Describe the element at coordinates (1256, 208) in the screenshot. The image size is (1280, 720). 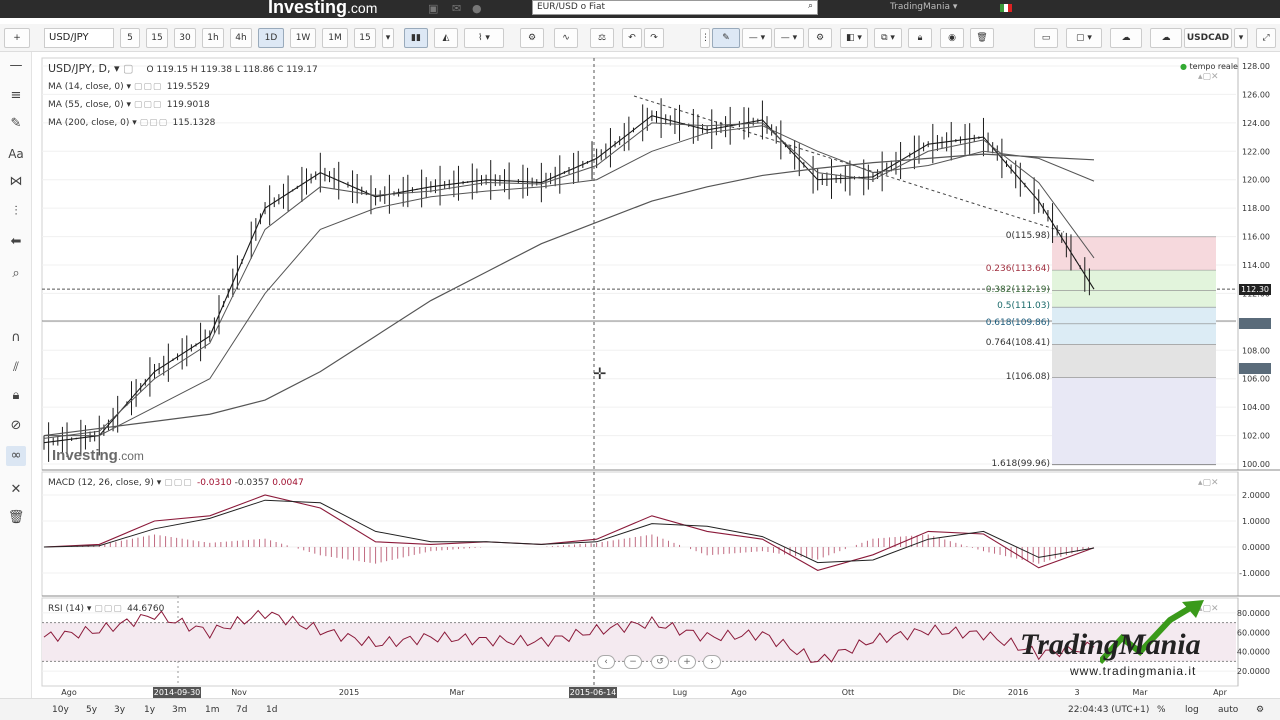
I see `y-tick-label: 118.00` at that location.